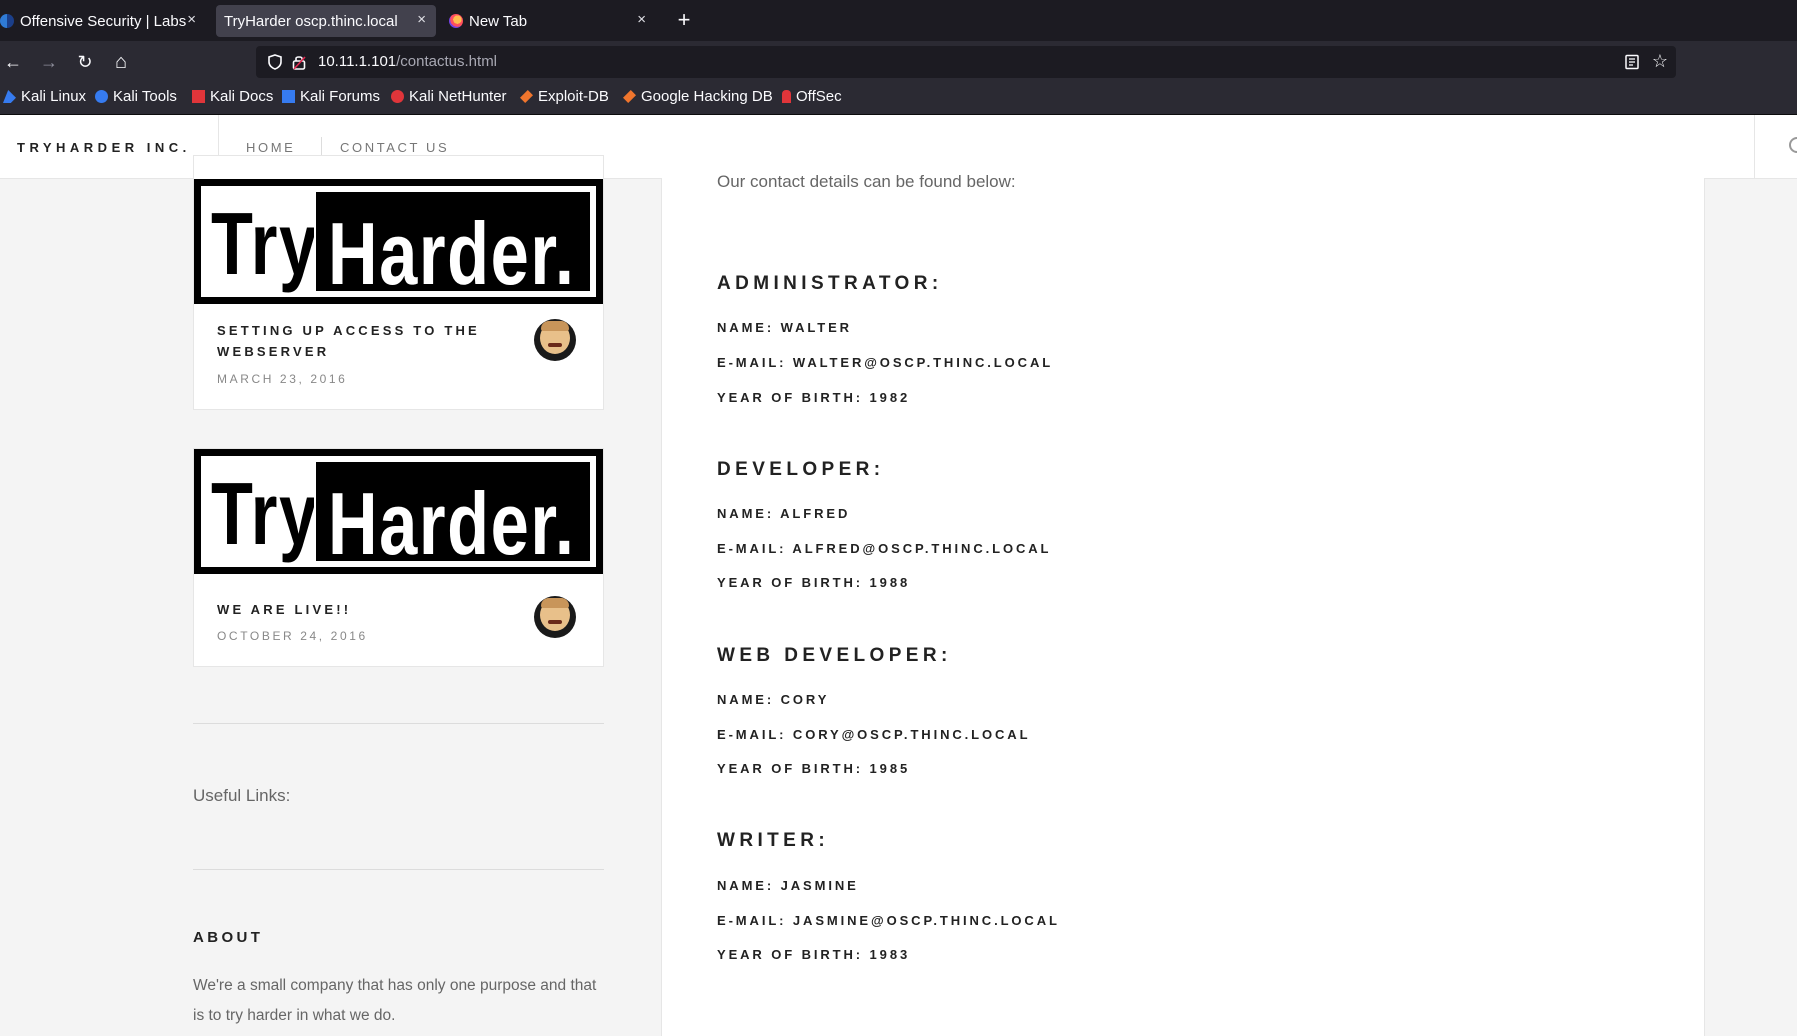 This screenshot has height=1036, width=1797. I want to click on contact-email: E-MAIL: JASMINE@OSCP.THINC.LOCAL, so click(888, 920).